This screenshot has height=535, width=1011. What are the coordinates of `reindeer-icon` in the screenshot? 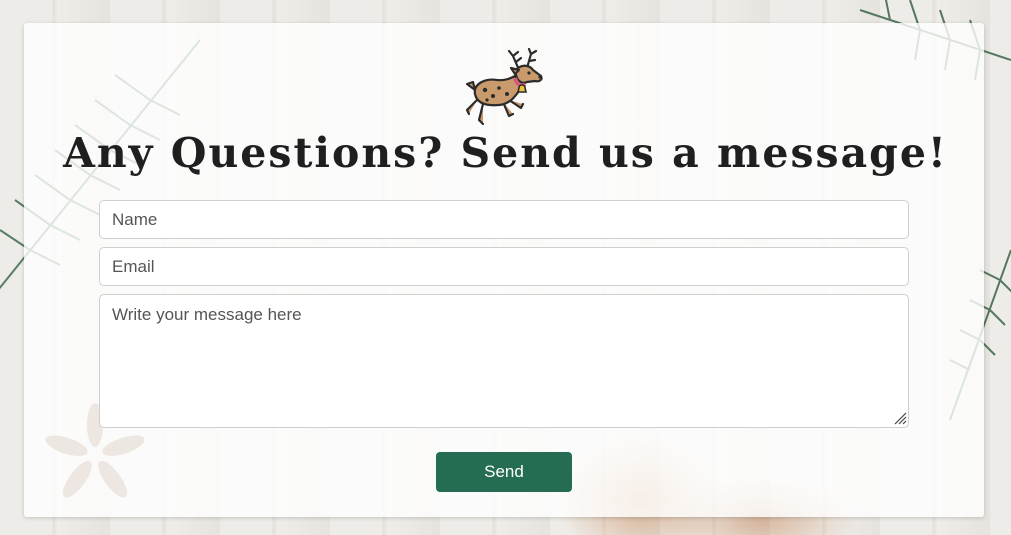 It's located at (504, 87).